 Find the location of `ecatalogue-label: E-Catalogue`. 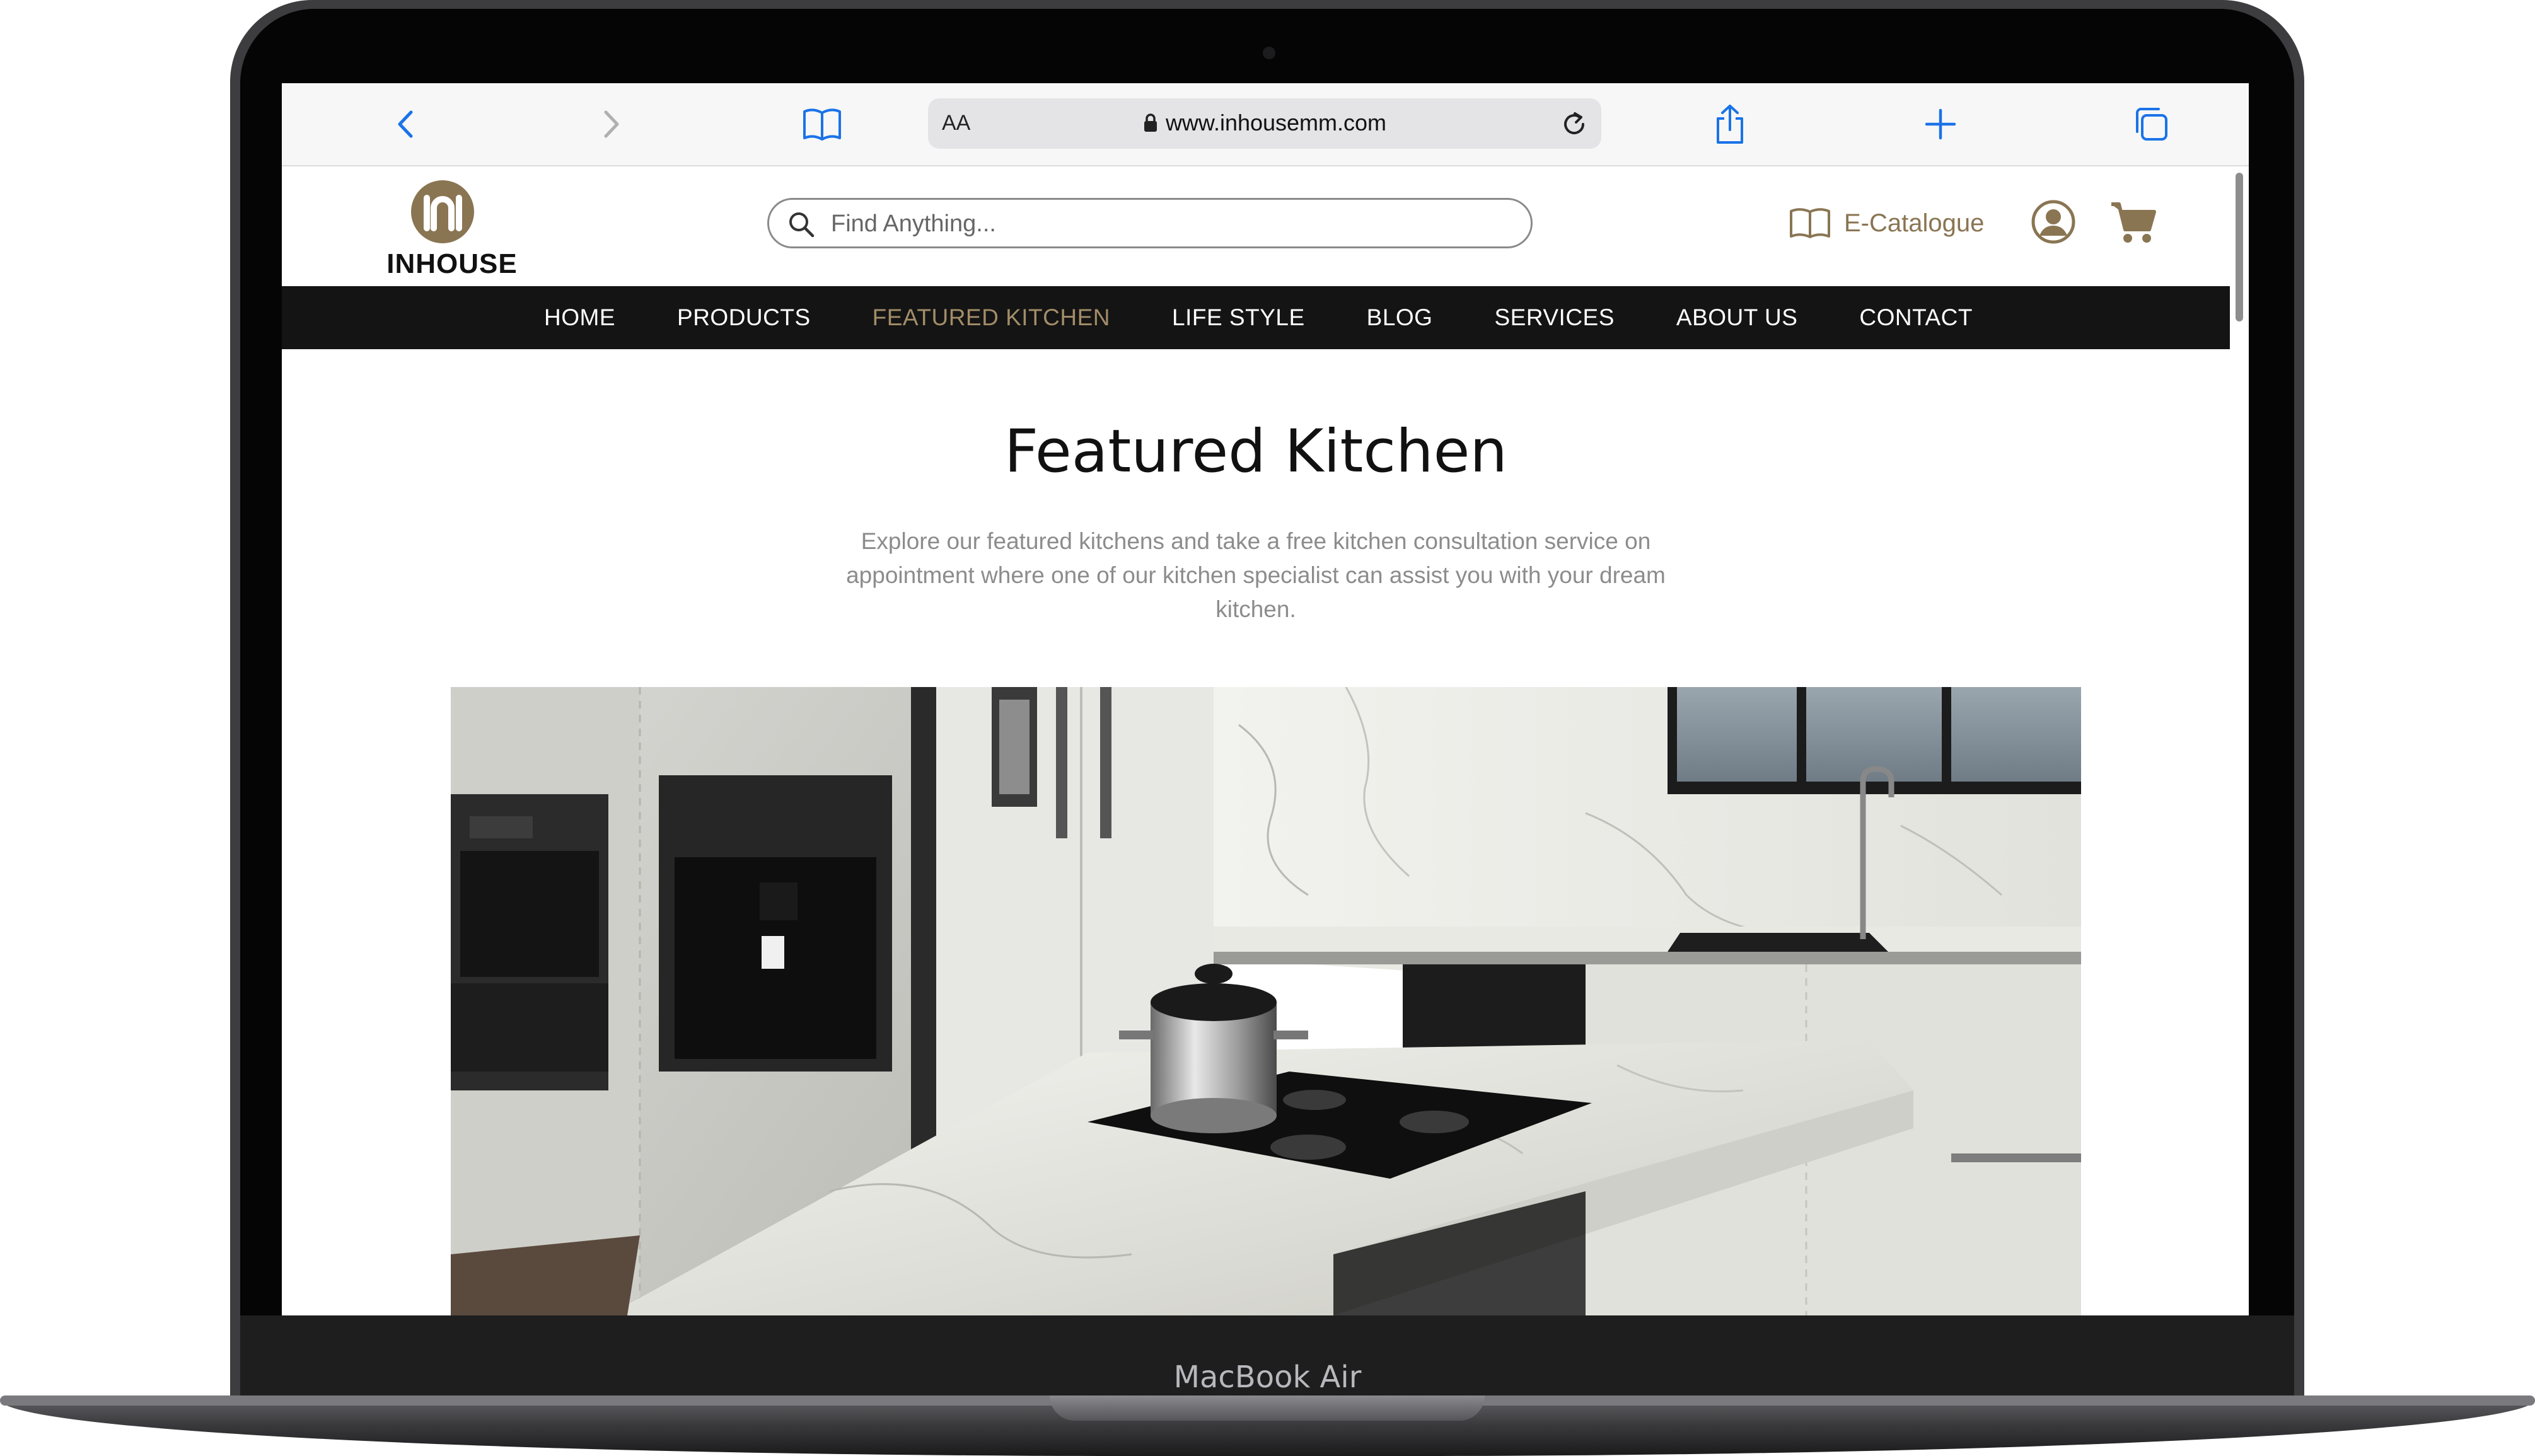

ecatalogue-label: E-Catalogue is located at coordinates (1914, 223).